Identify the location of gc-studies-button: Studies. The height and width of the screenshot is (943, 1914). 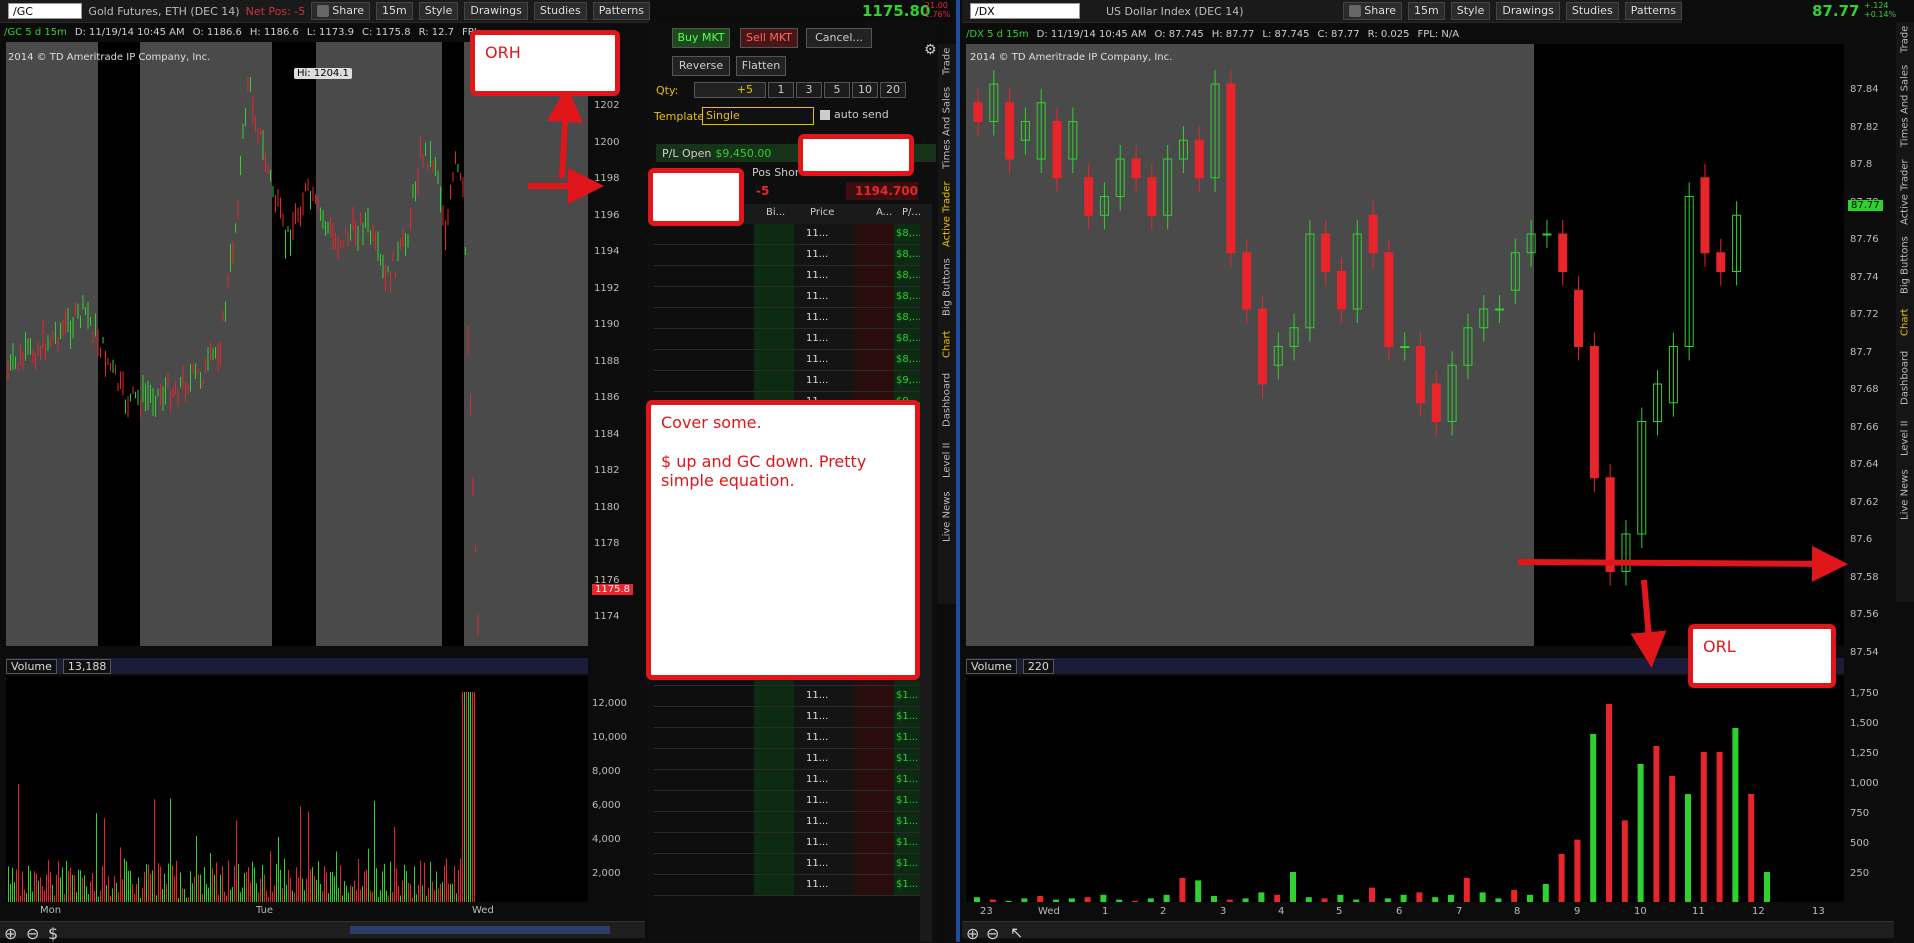
(560, 11).